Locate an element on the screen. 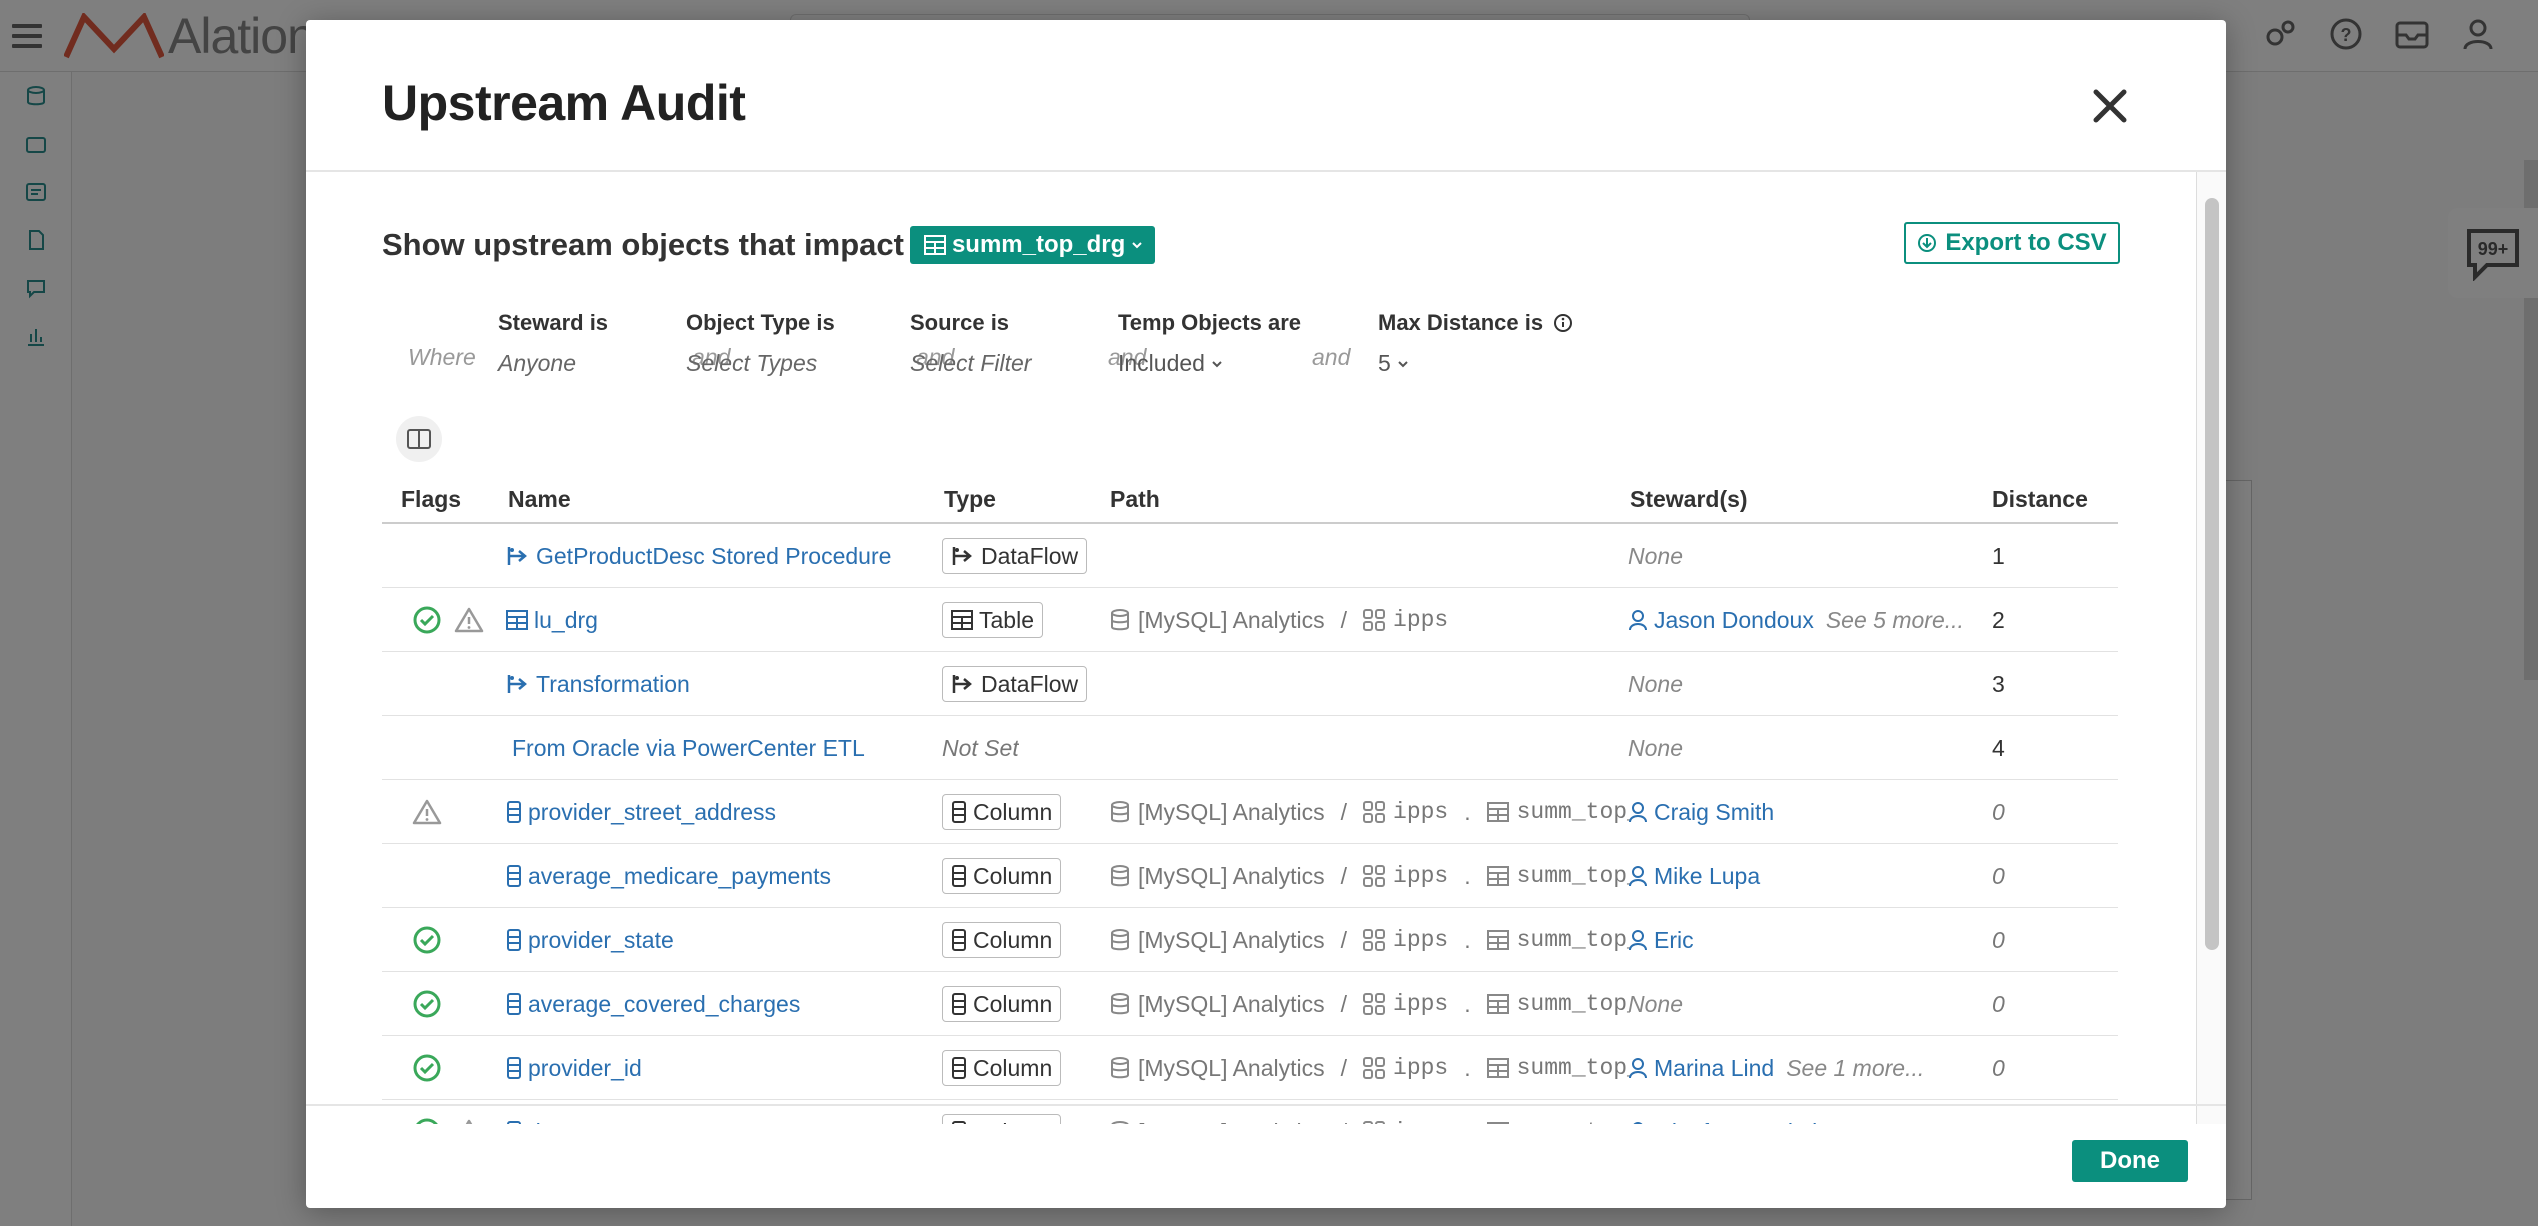  warning-flag-icon is located at coordinates (427, 812).